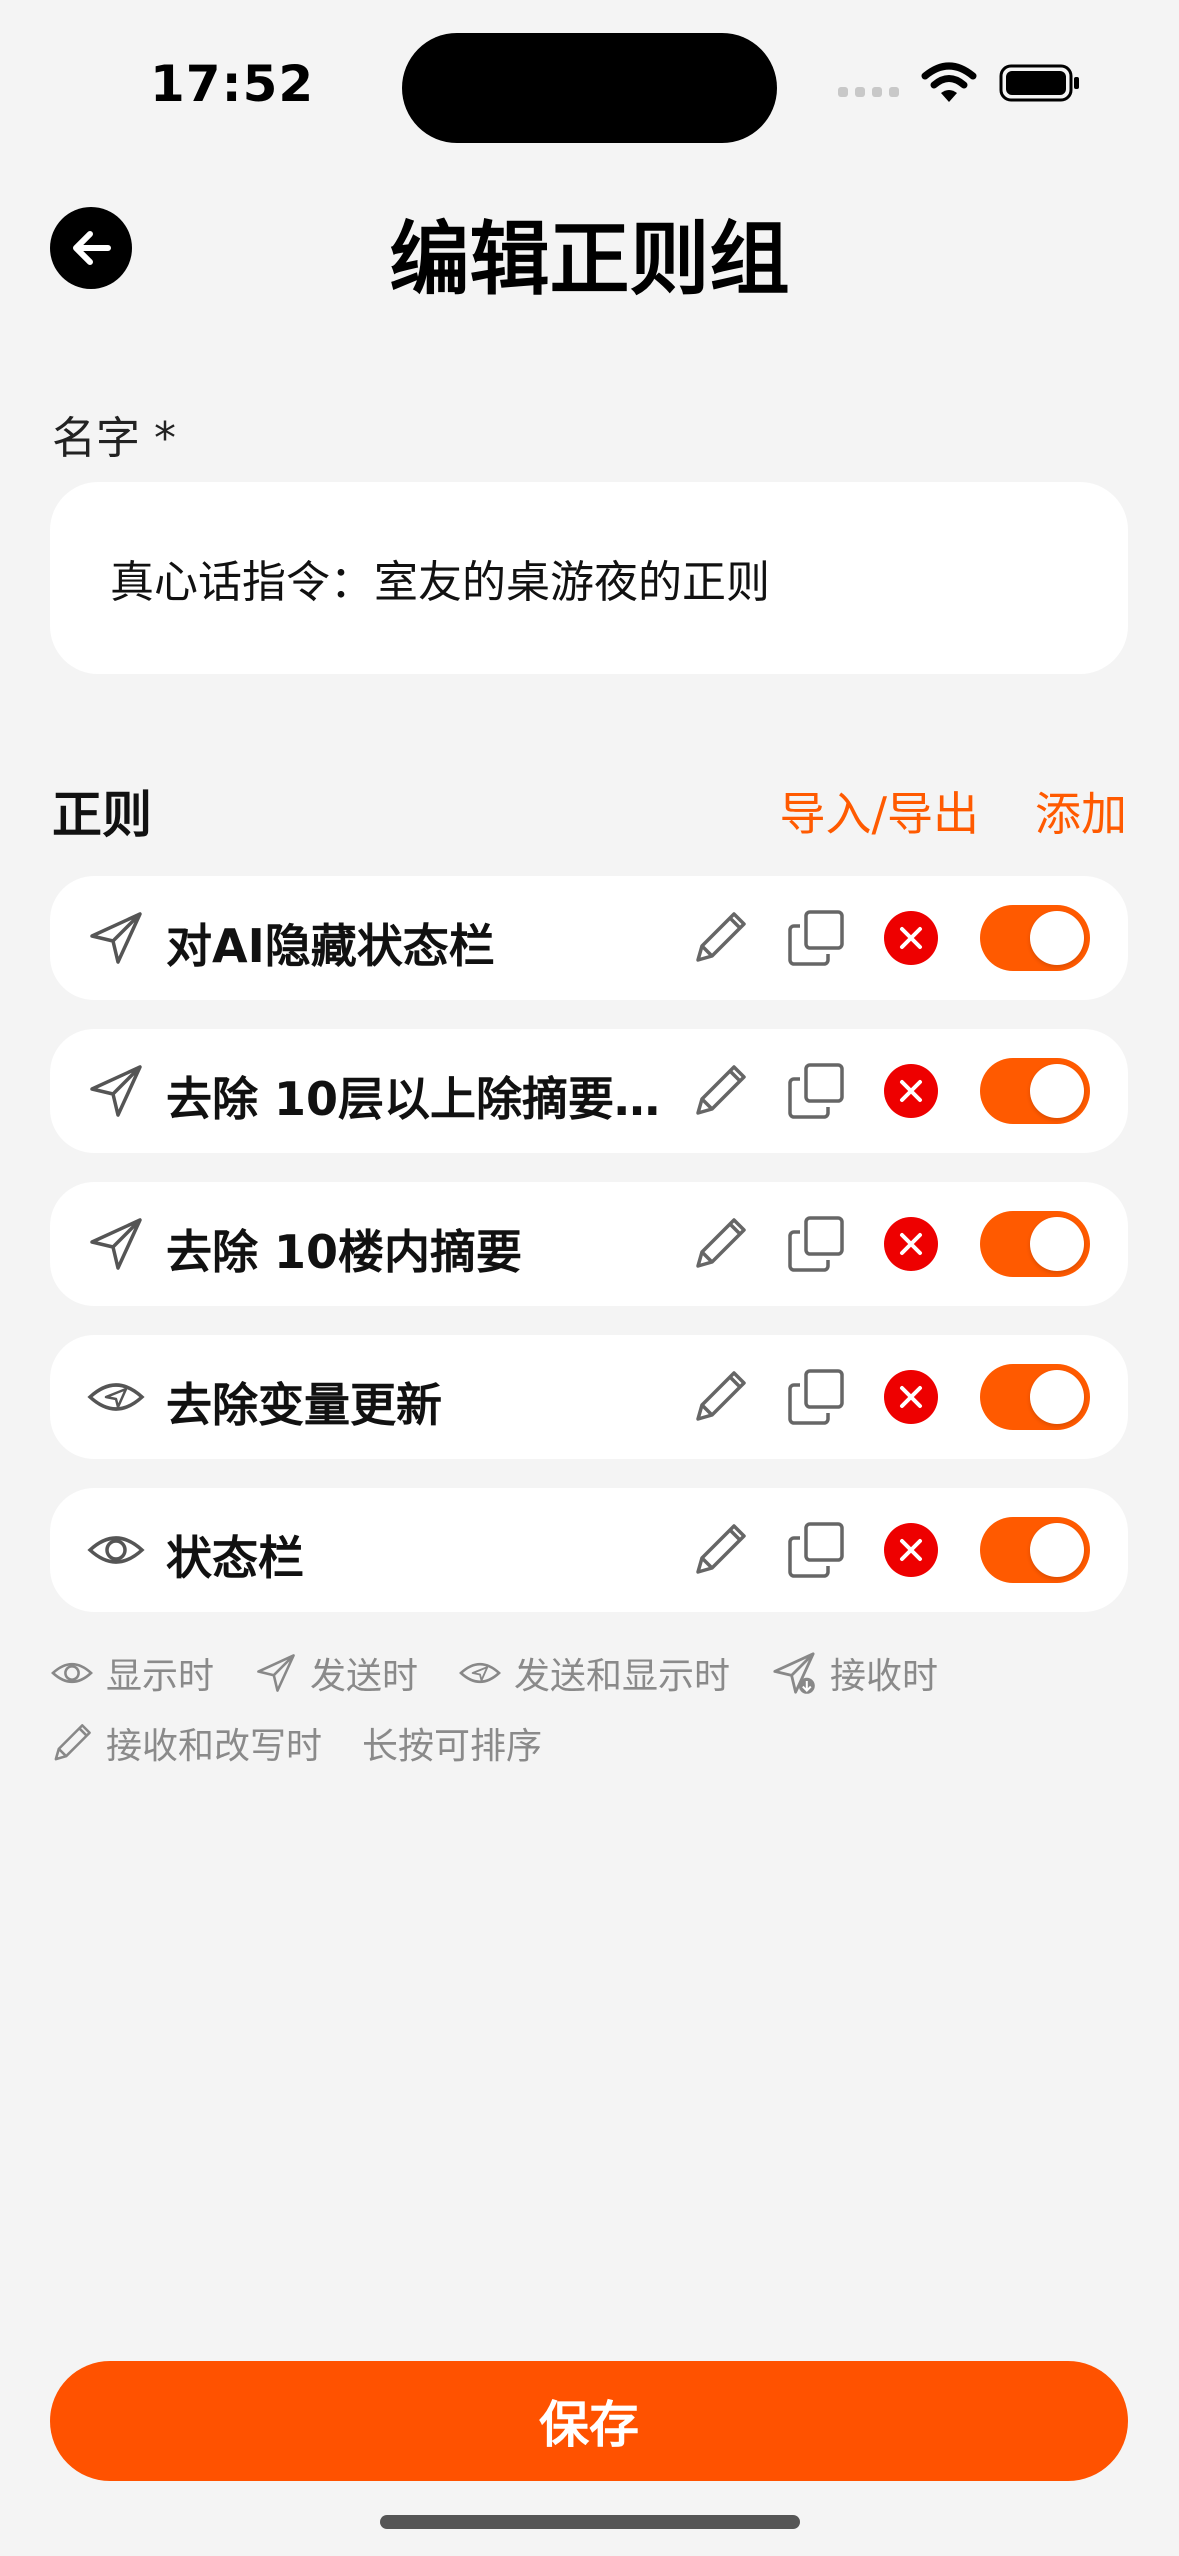  I want to click on rule-row: 对AI隐藏状态栏, so click(589, 938).